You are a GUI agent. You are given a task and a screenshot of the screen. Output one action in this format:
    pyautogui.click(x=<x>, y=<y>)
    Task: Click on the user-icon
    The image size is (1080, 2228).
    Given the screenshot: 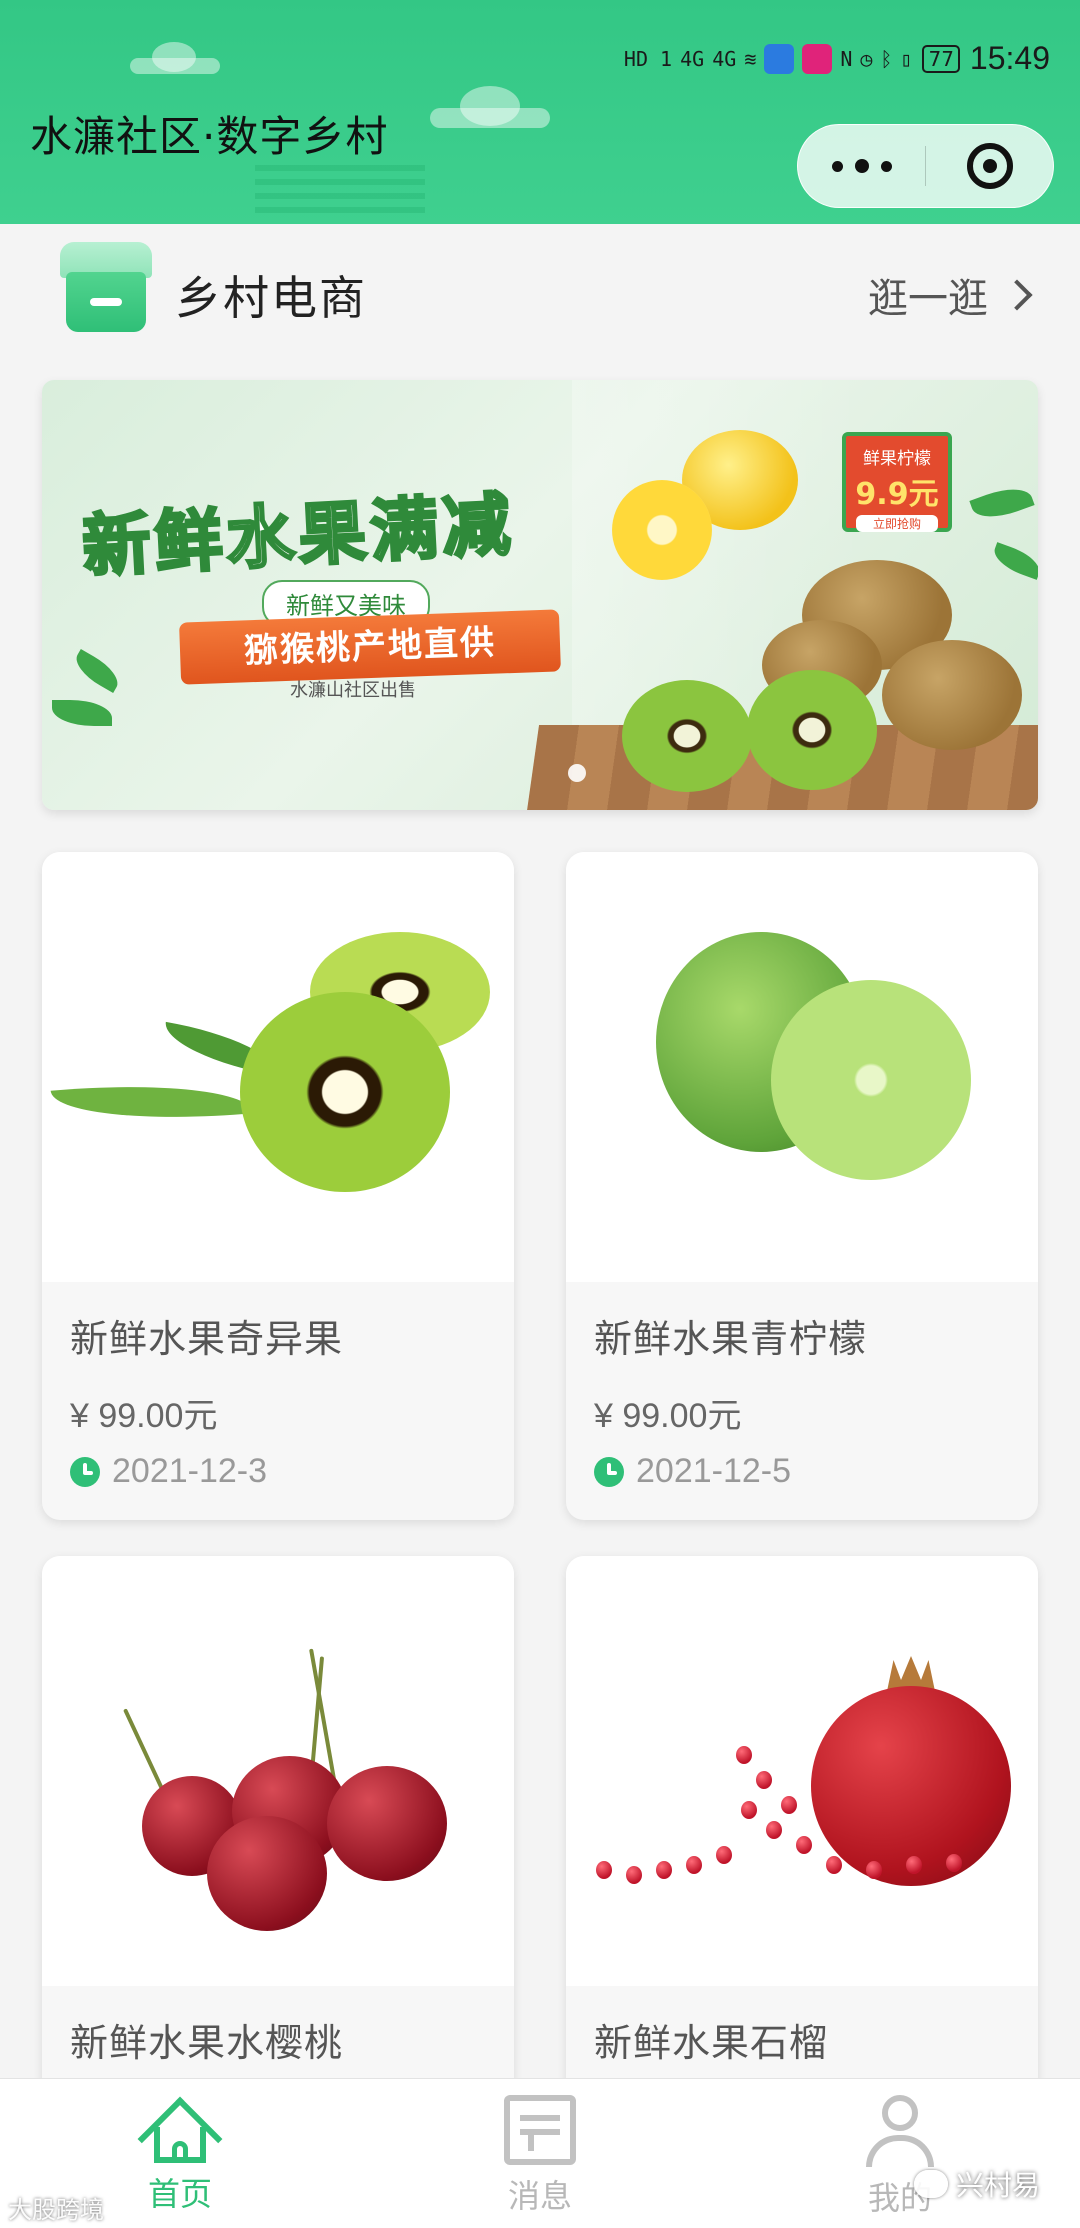 What is the action you would take?
    pyautogui.click(x=900, y=2131)
    